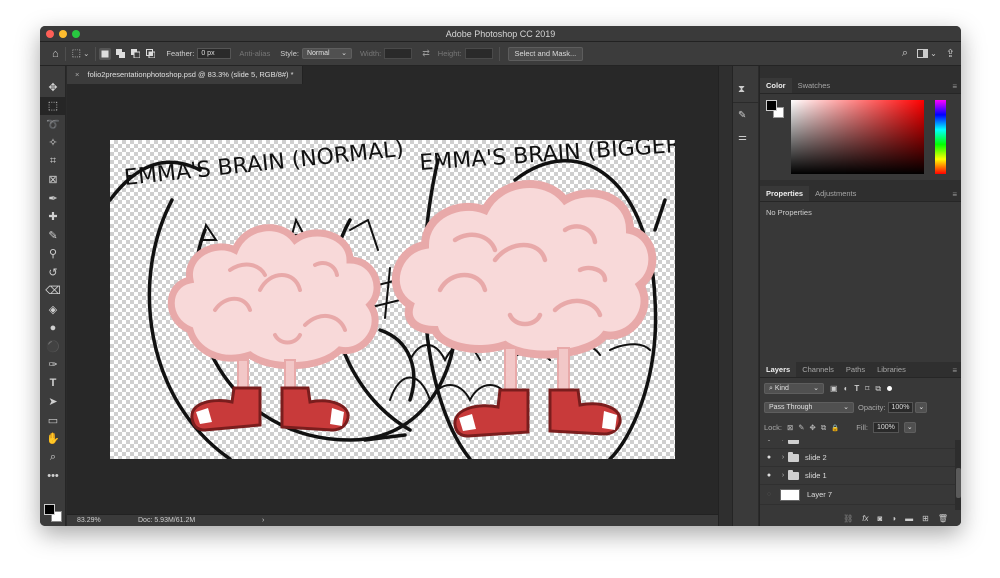  I want to click on hue-slider, so click(940, 137).